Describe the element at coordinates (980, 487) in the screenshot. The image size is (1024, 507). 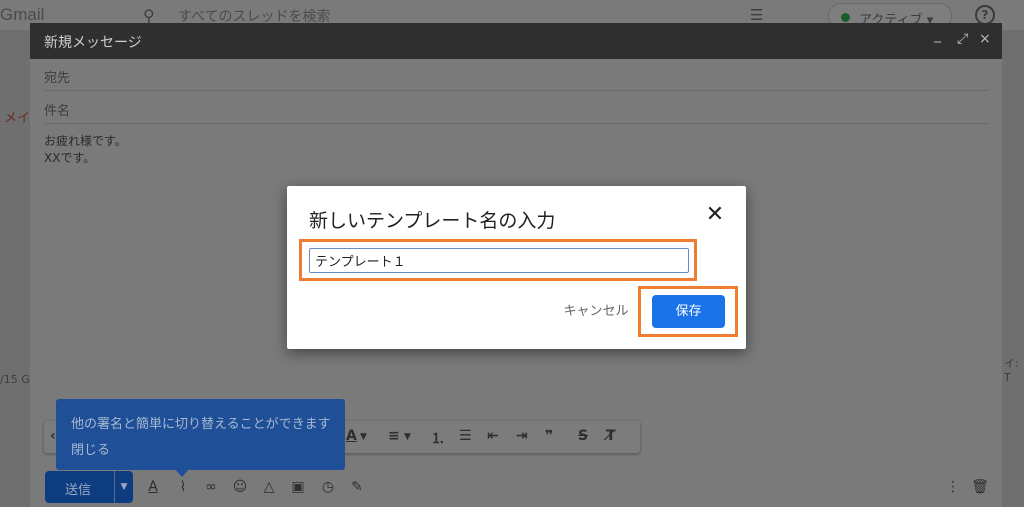
I see `discard-draft-icon: 🗑` at that location.